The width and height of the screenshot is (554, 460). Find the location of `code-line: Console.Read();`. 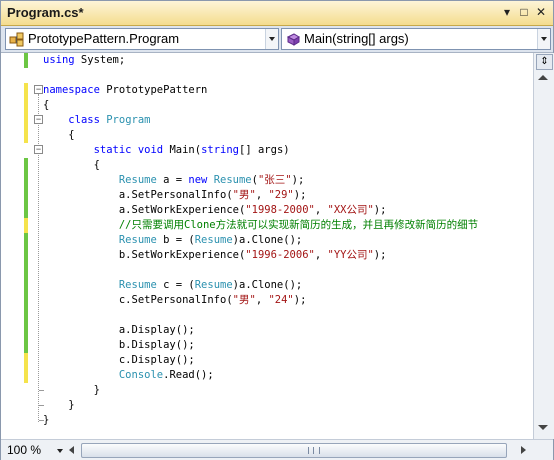

code-line: Console.Read(); is located at coordinates (166, 375).